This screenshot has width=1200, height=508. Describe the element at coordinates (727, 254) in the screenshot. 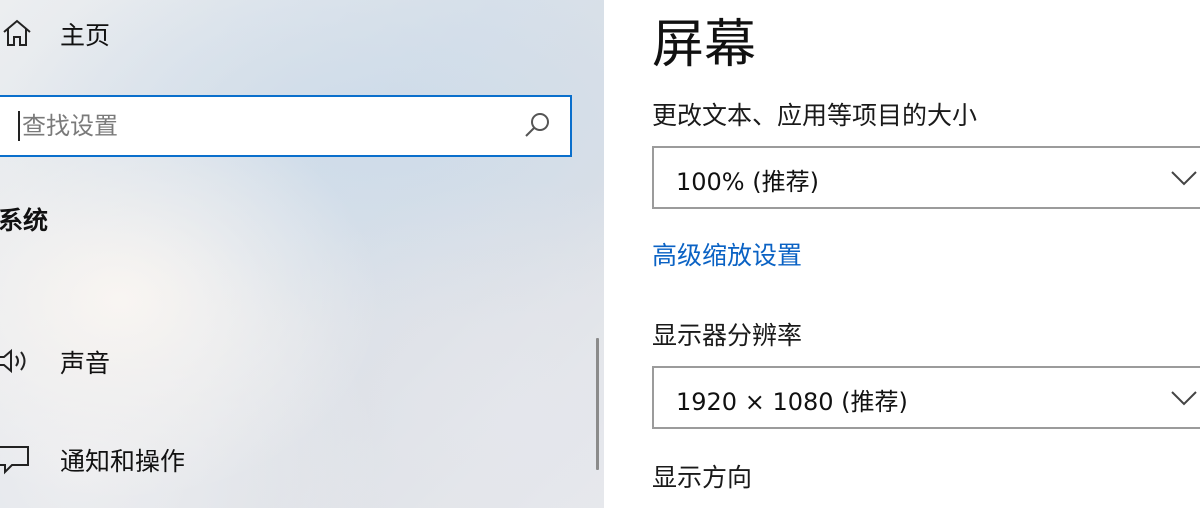

I see `advanced-scaling-link: 高级缩放设置` at that location.